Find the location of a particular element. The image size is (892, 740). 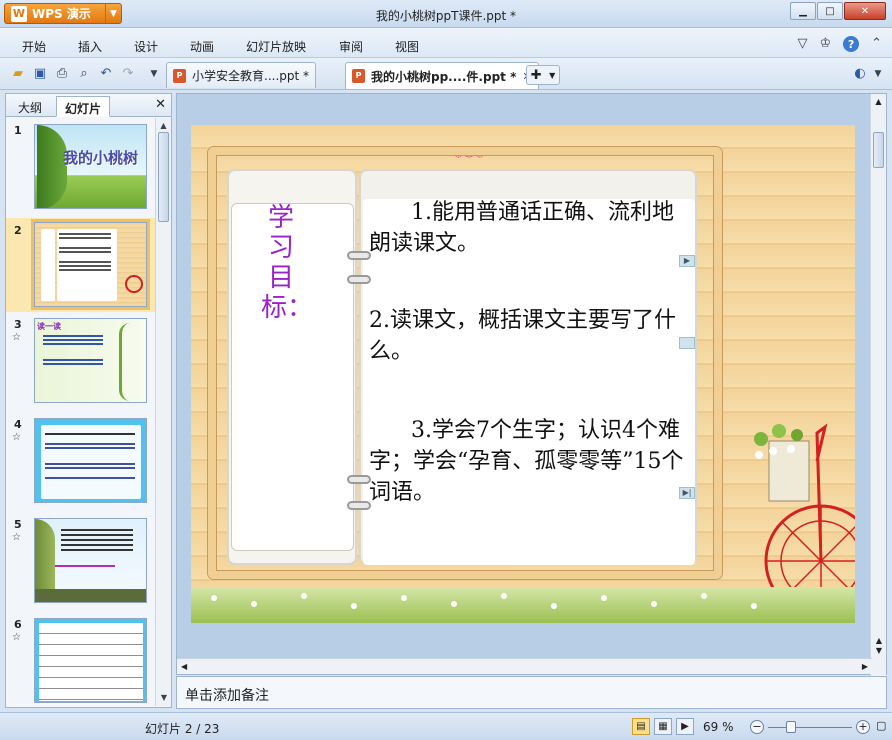

slide-thumb-3: 3 ☆ 读一读 is located at coordinates (81, 363).